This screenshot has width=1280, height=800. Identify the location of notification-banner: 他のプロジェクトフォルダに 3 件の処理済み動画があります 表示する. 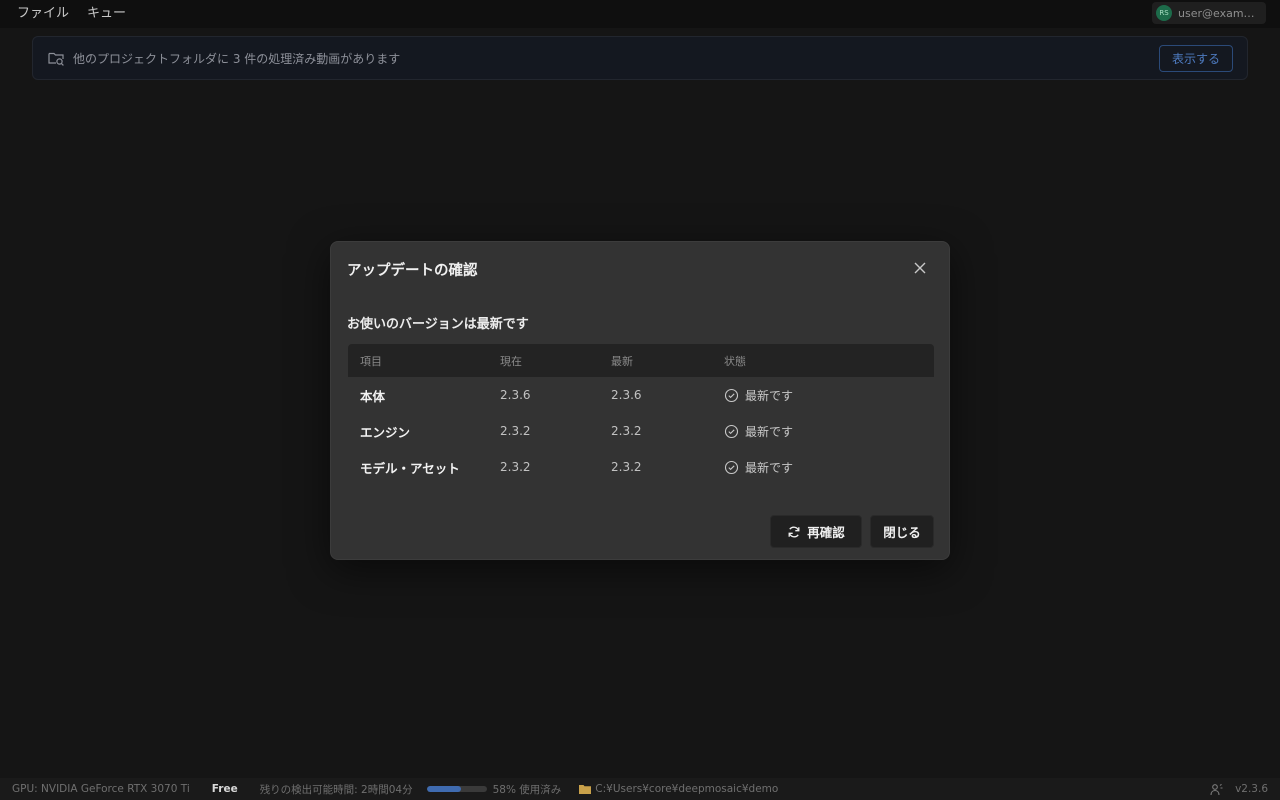
(640, 58).